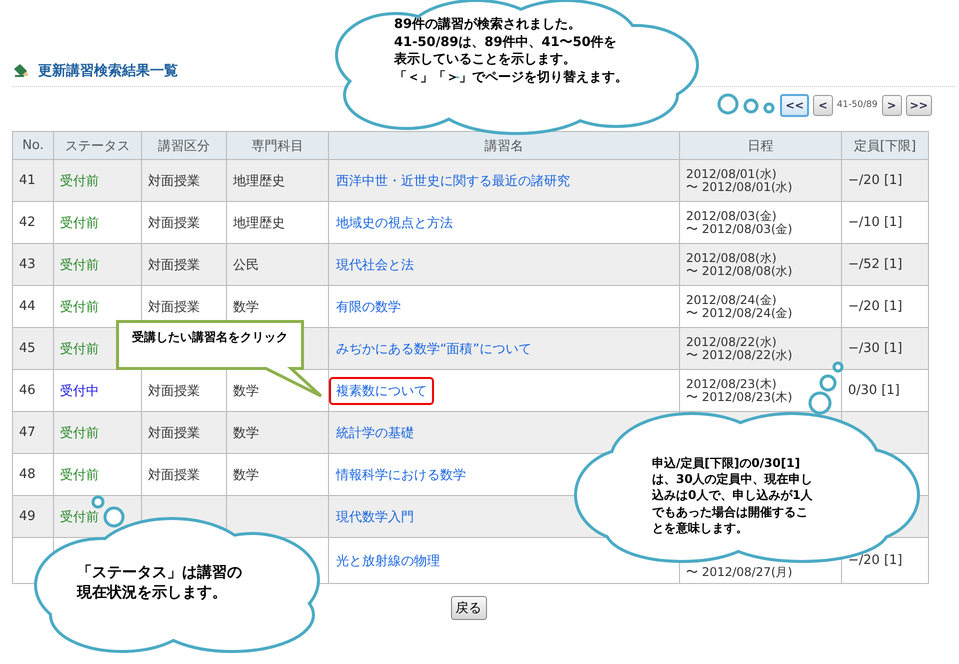  Describe the element at coordinates (401, 474) in the screenshot. I see `course-link: 情報科学における数学` at that location.